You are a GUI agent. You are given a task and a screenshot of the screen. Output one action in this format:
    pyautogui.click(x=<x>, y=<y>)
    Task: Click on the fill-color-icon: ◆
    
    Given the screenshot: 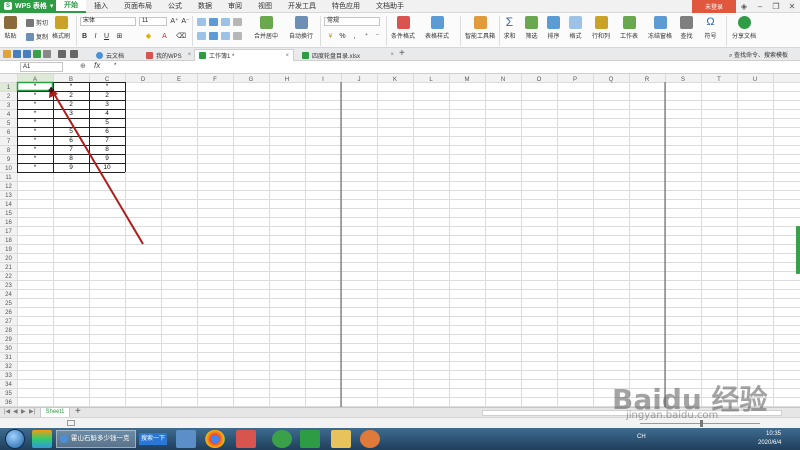 What is the action you would take?
    pyautogui.click(x=148, y=36)
    